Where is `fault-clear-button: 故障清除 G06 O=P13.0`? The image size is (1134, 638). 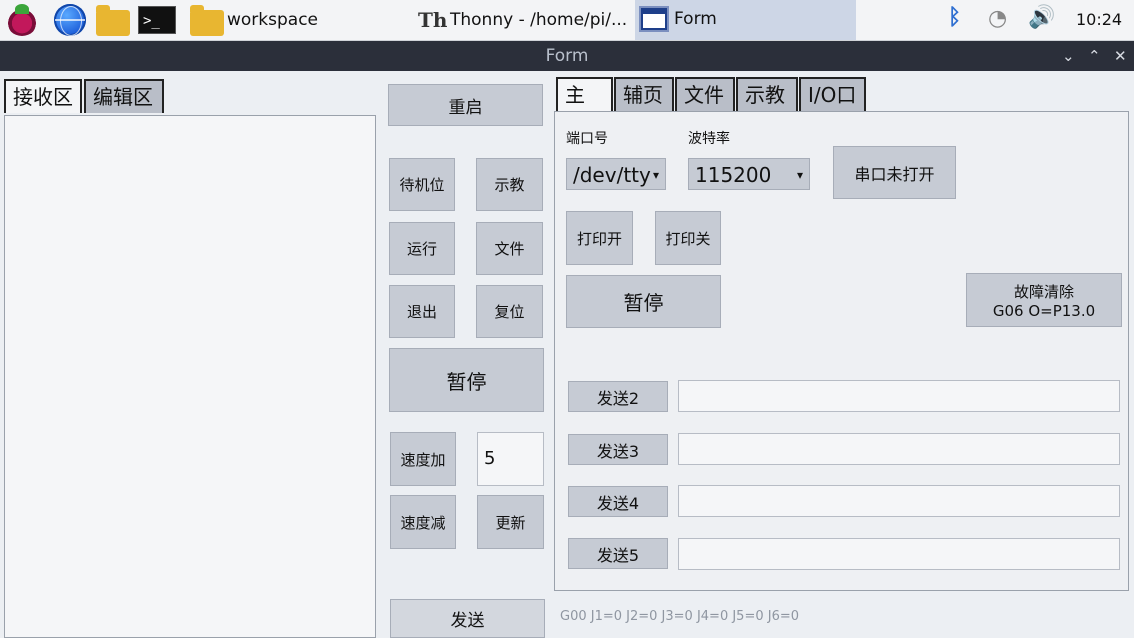
fault-clear-button: 故障清除 G06 O=P13.0 is located at coordinates (1044, 300).